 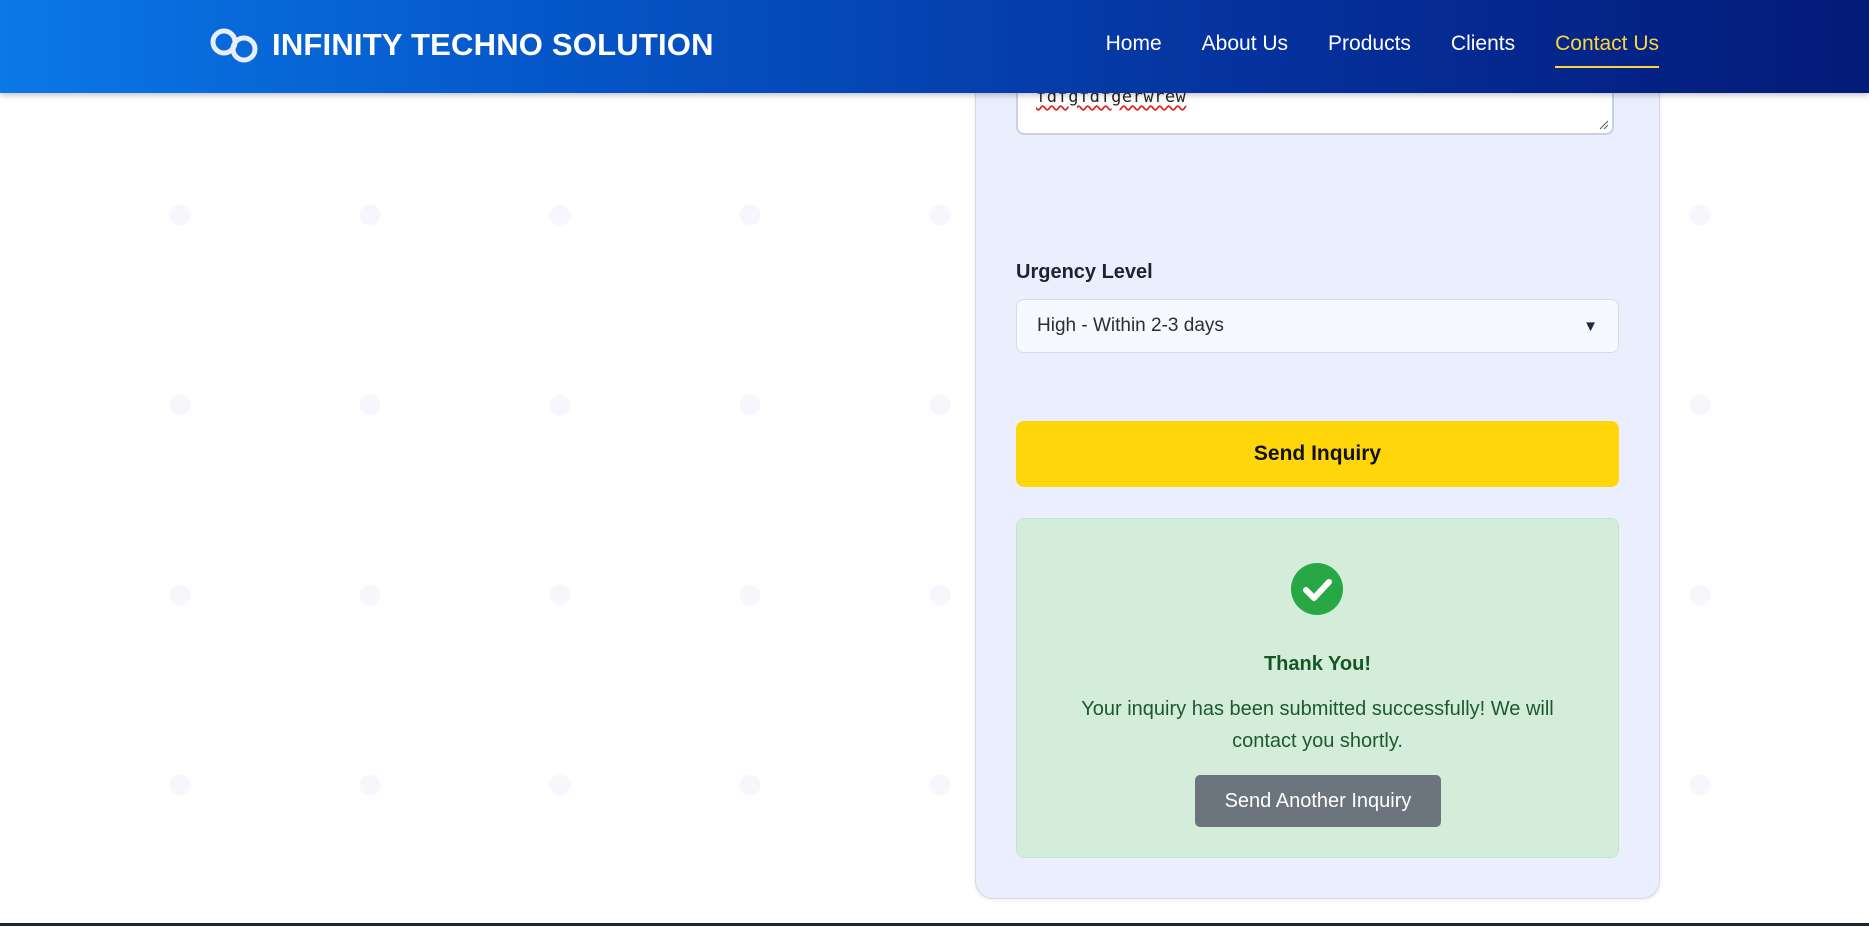 I want to click on nav-item-clients: Clients, so click(x=1483, y=47).